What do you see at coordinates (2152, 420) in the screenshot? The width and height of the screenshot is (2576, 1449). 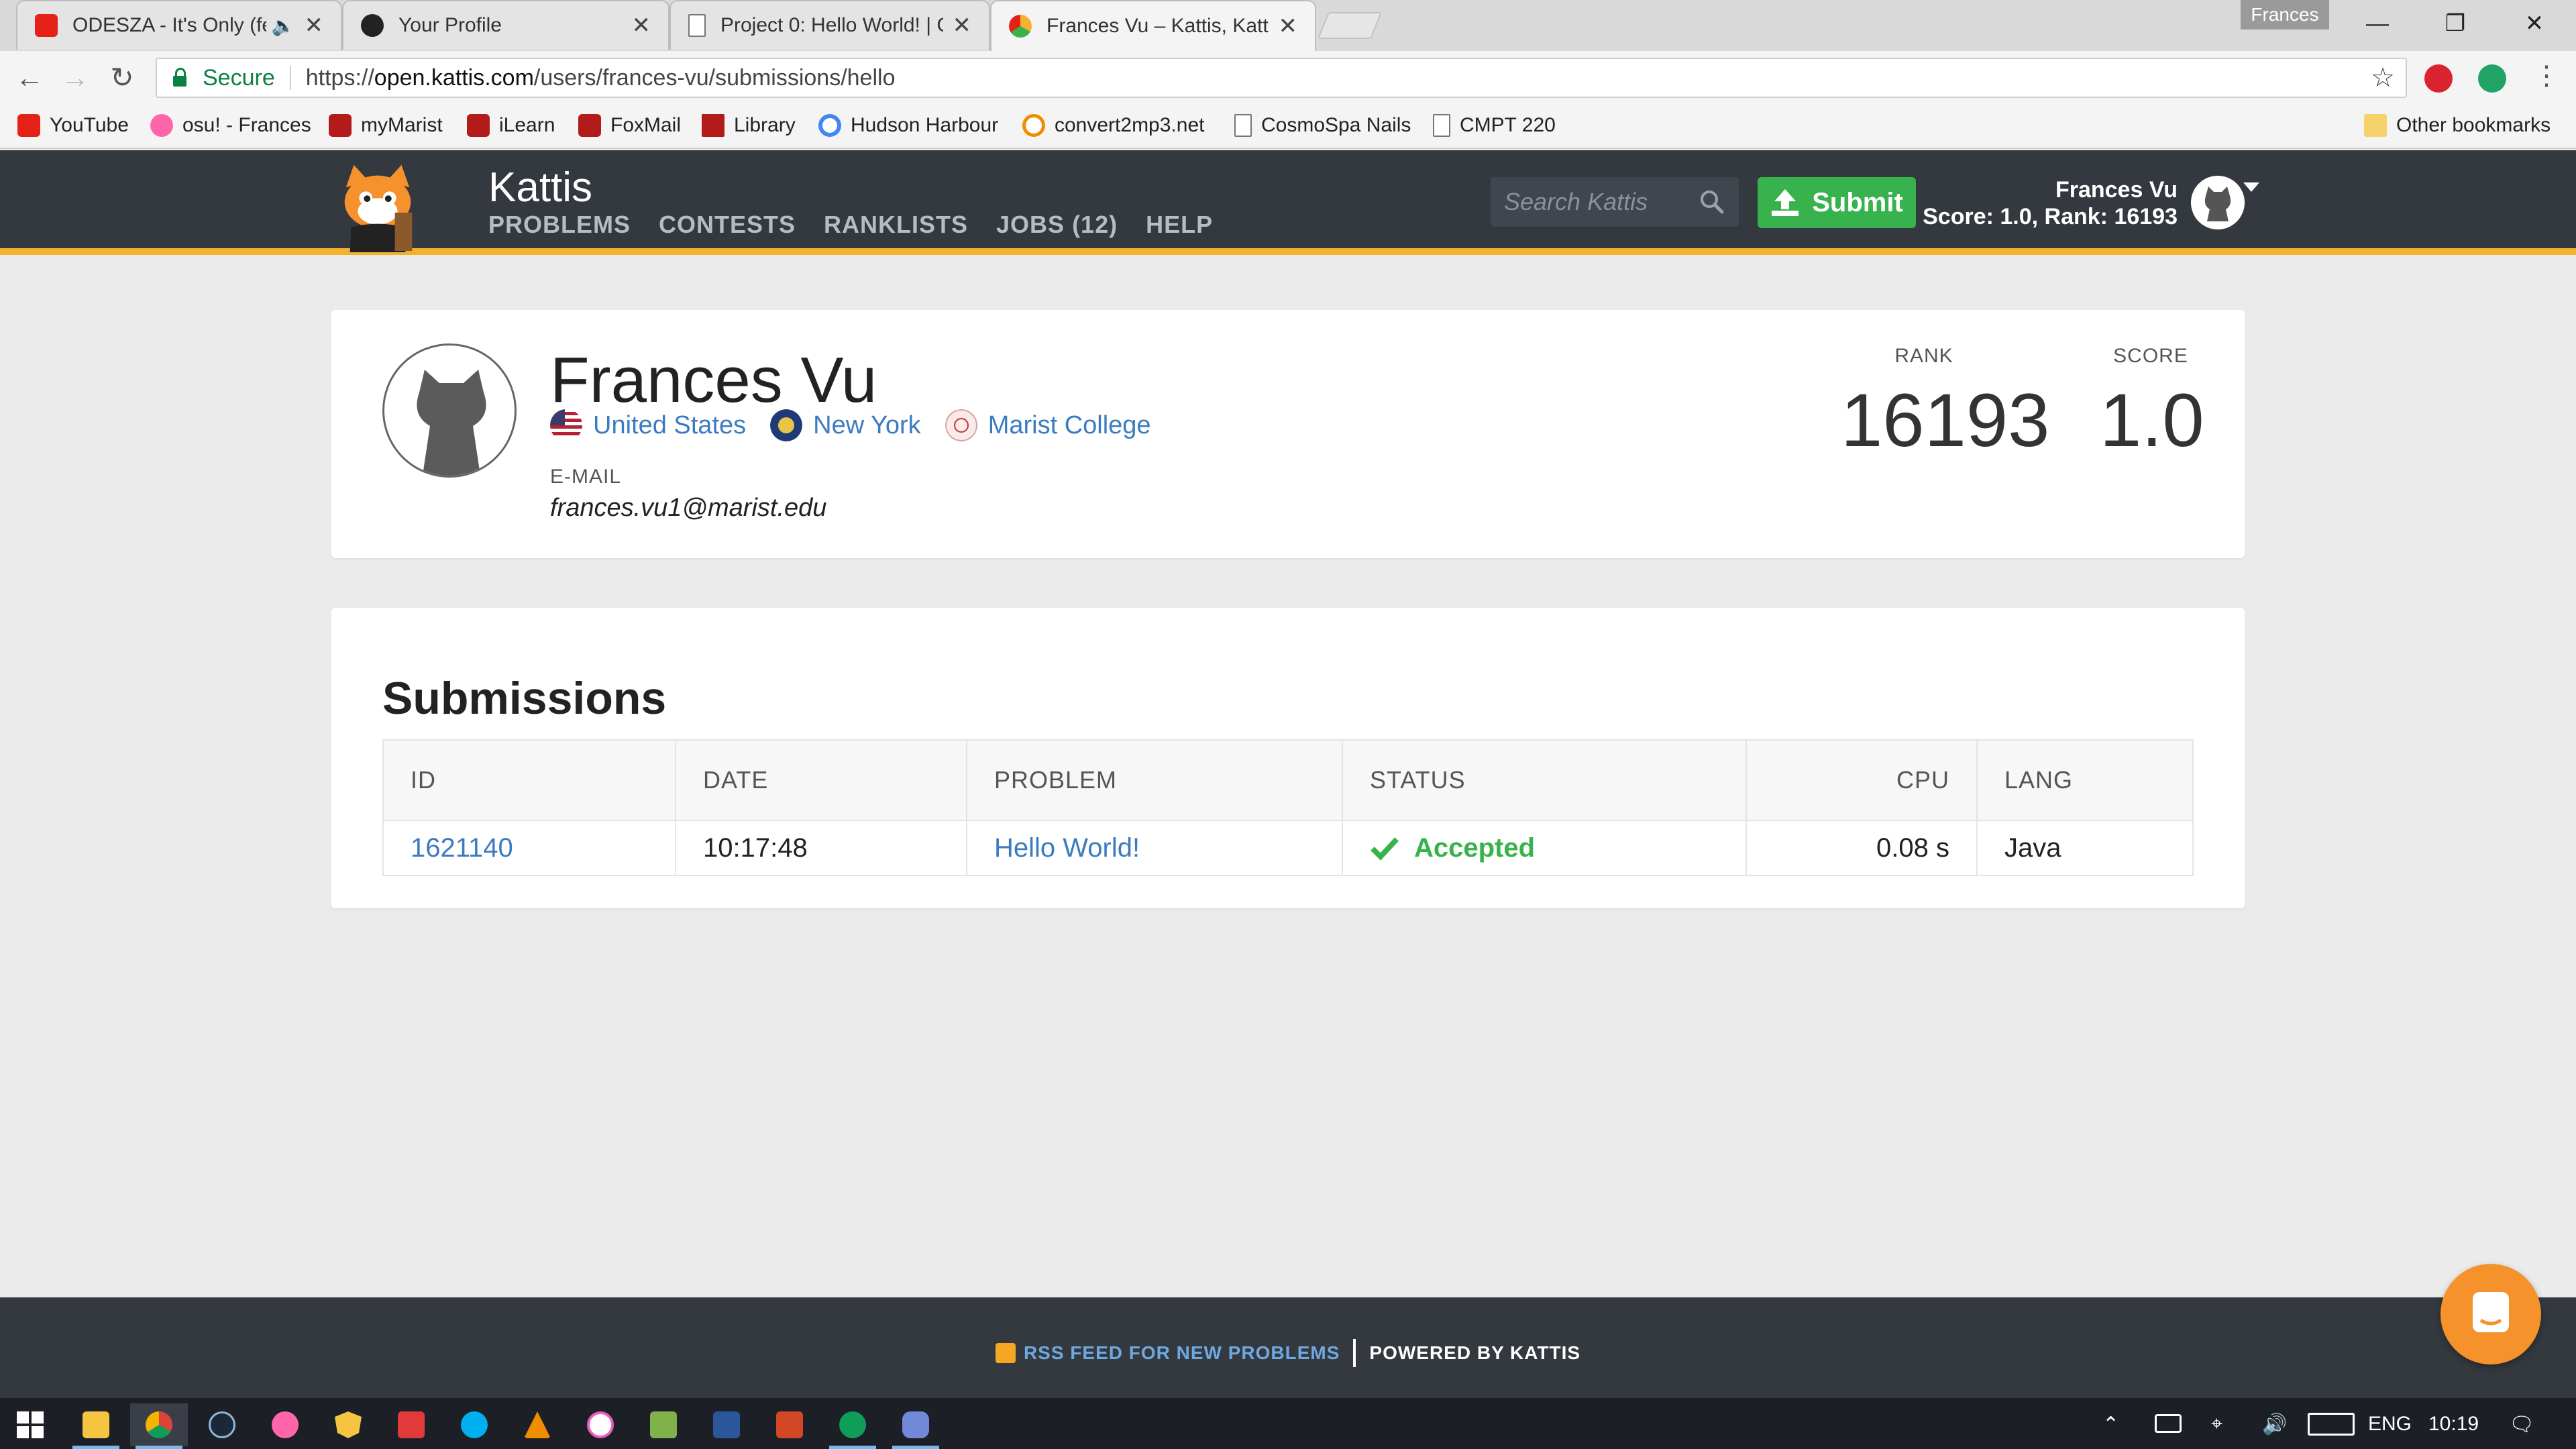 I see `score-value: 1.0` at bounding box center [2152, 420].